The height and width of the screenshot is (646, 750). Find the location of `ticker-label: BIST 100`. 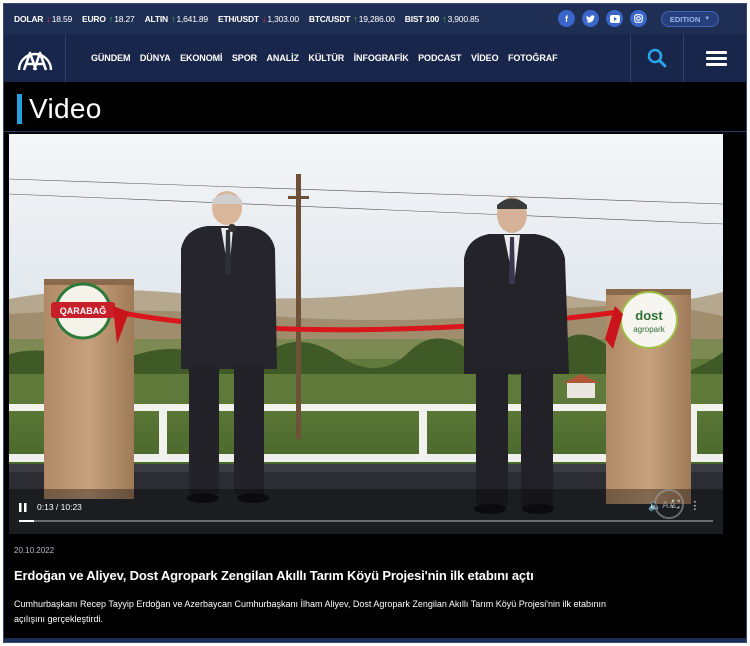

ticker-label: BIST 100 is located at coordinates (422, 19).